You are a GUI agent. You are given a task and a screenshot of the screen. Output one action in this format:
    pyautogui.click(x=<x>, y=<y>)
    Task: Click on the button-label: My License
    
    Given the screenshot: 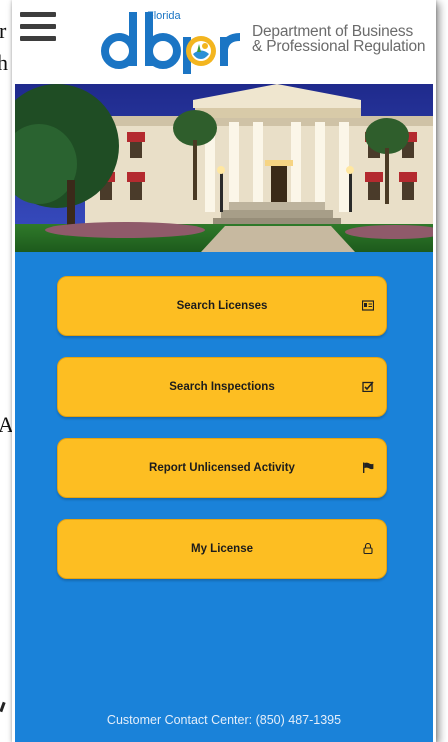 What is the action you would take?
    pyautogui.click(x=222, y=549)
    